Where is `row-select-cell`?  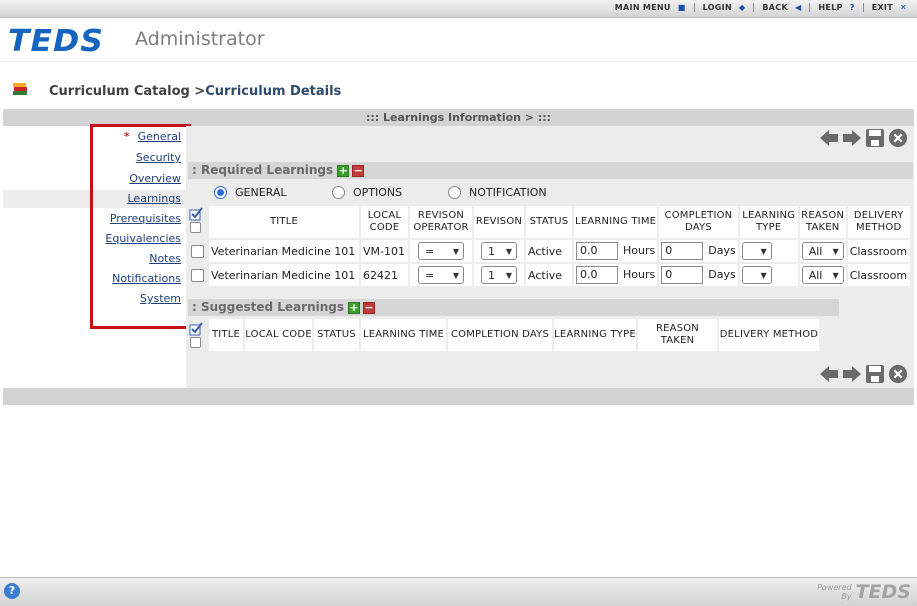
row-select-cell is located at coordinates (199, 251).